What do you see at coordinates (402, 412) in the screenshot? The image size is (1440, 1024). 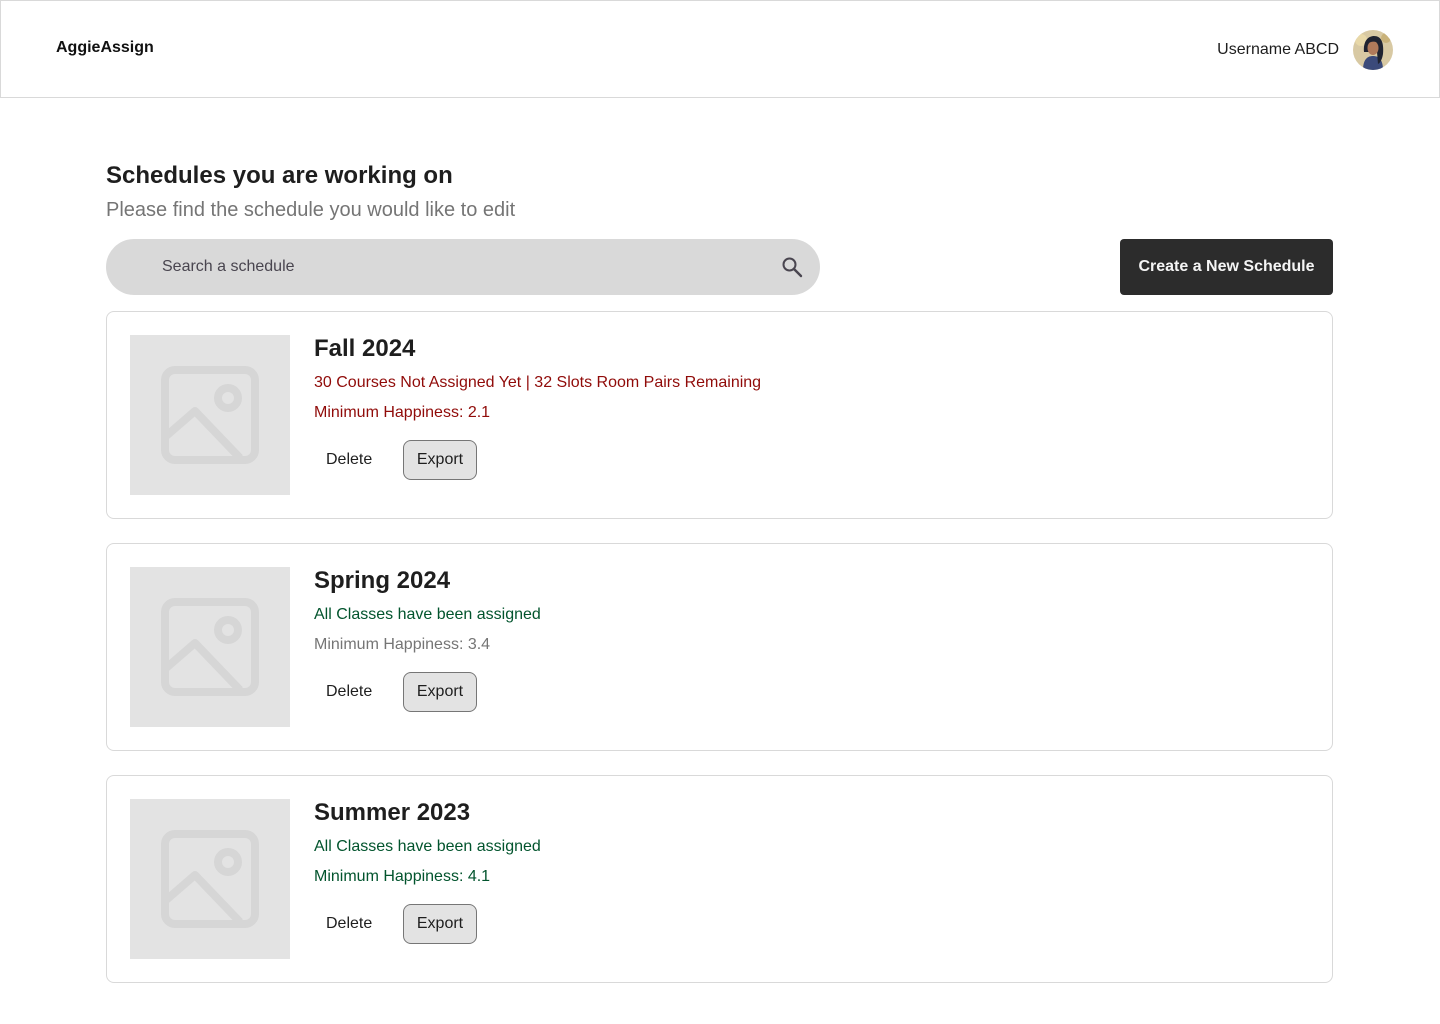 I see `minimum-happiness: Minimum Happiness: 2.1` at bounding box center [402, 412].